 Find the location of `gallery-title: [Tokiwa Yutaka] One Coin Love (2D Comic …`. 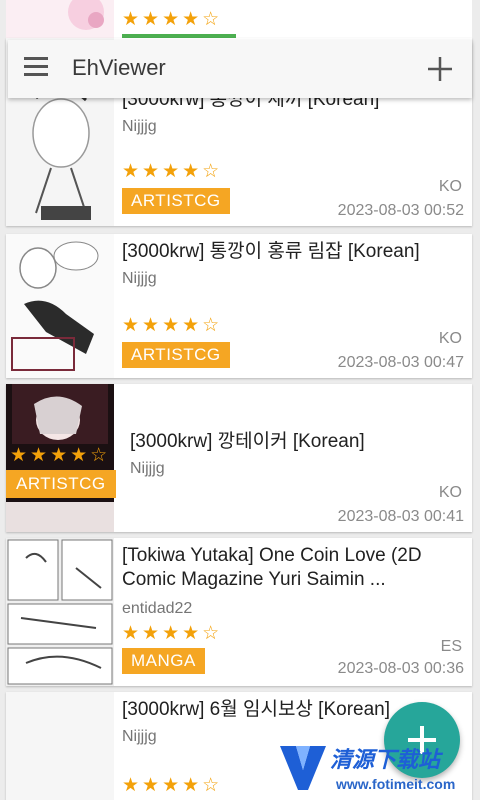

gallery-title: [Tokiwa Yutaka] One Coin Love (2D Comic … is located at coordinates (272, 567).